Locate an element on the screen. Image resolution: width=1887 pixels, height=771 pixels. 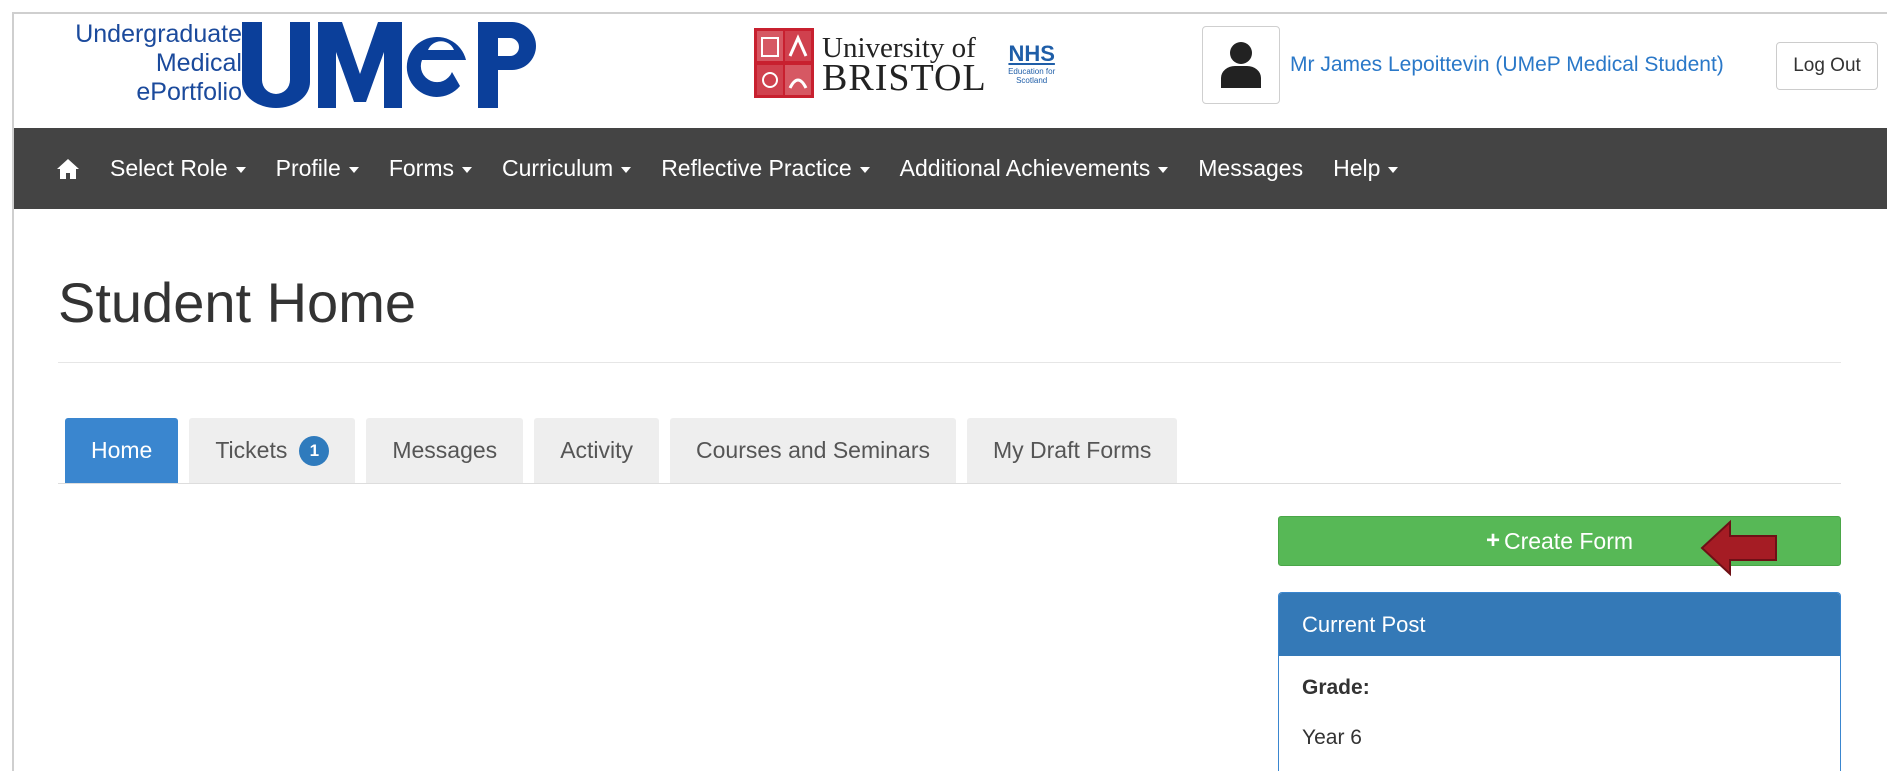
user-icon is located at coordinates (1241, 65).